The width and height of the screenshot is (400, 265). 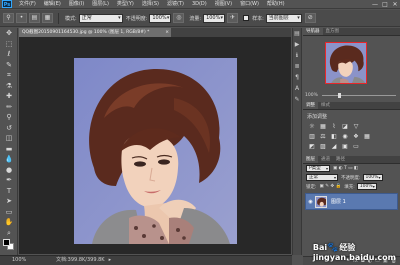 What do you see at coordinates (331, 186) in the screenshot?
I see `lock-icons: ▣ ✎ ✥ 🔒` at bounding box center [331, 186].